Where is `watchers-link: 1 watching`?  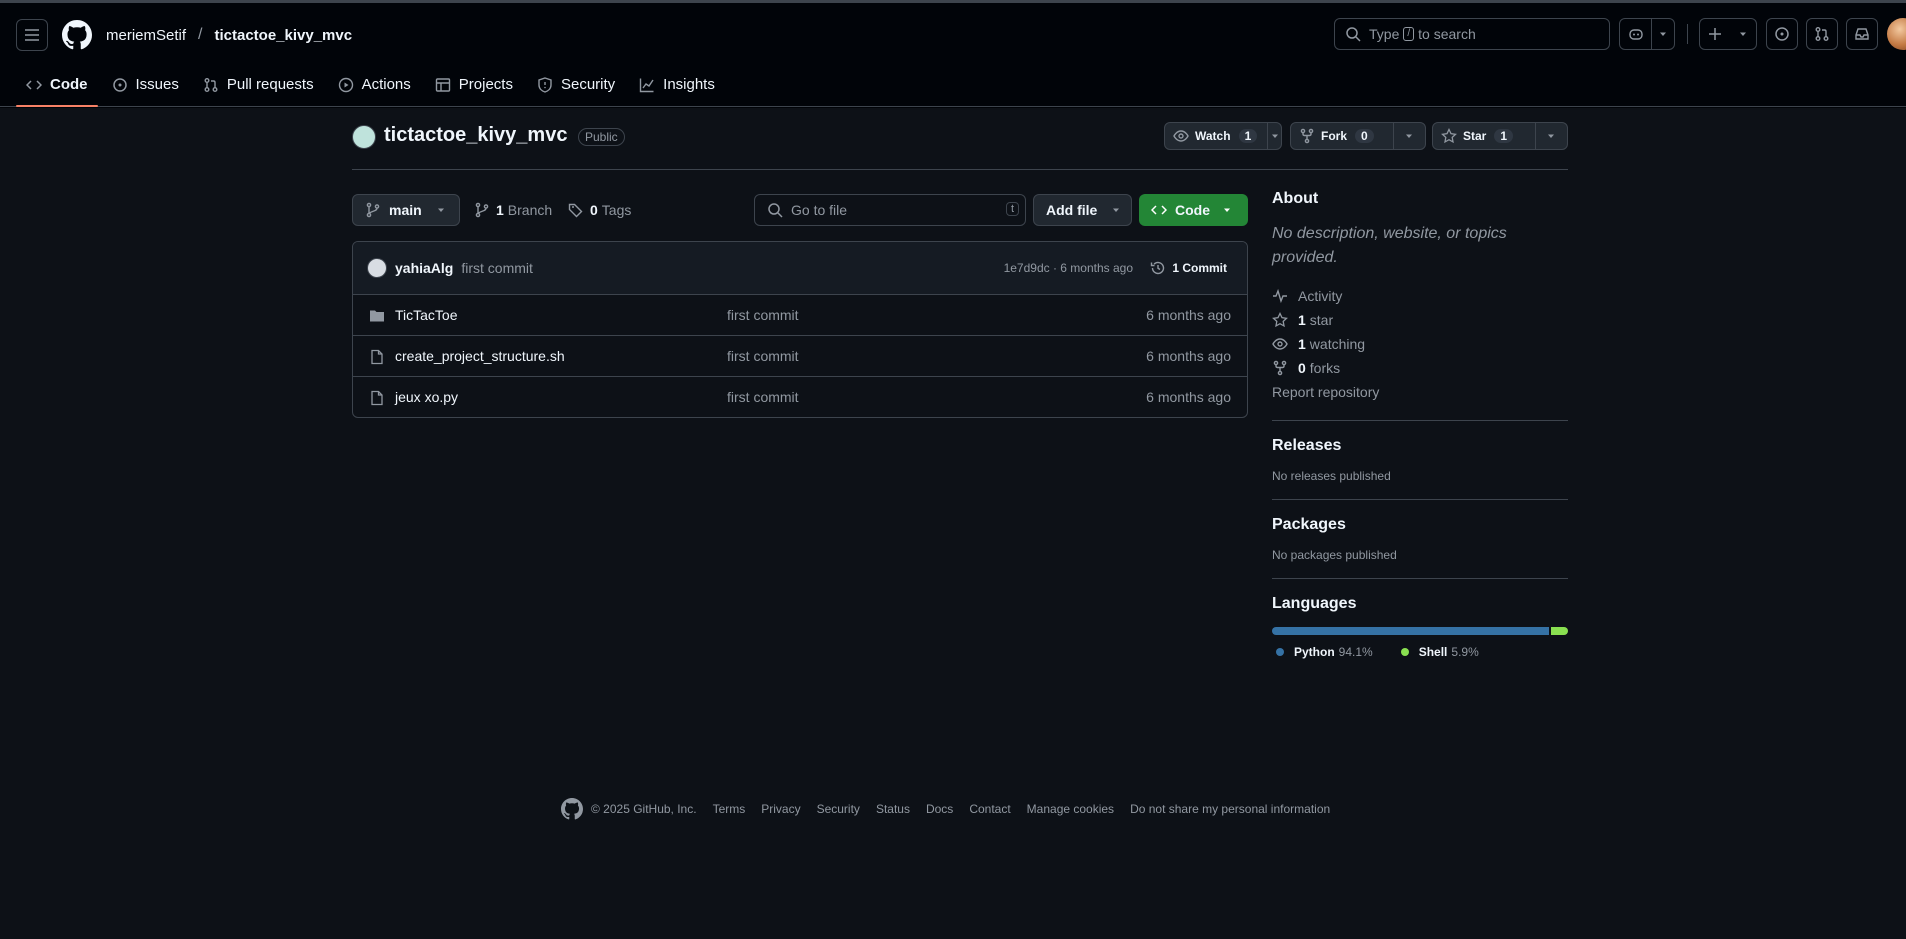 watchers-link: 1 watching is located at coordinates (1420, 344).